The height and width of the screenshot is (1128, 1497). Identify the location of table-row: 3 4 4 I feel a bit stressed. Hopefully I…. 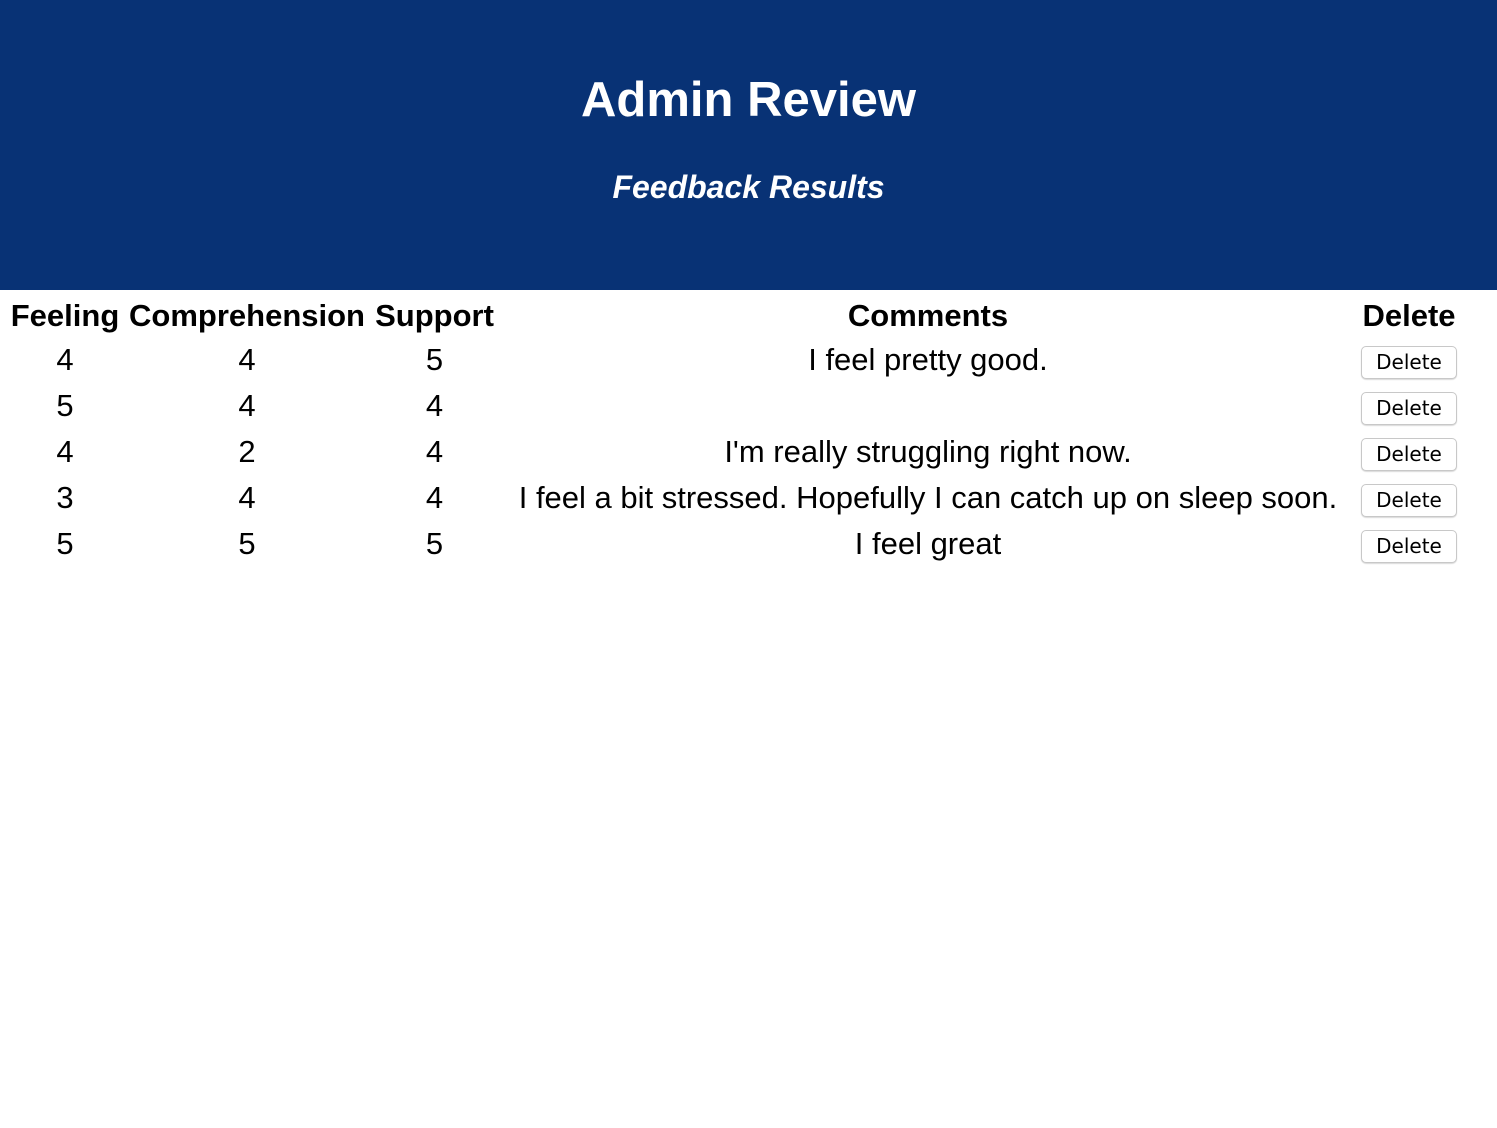
(733, 498).